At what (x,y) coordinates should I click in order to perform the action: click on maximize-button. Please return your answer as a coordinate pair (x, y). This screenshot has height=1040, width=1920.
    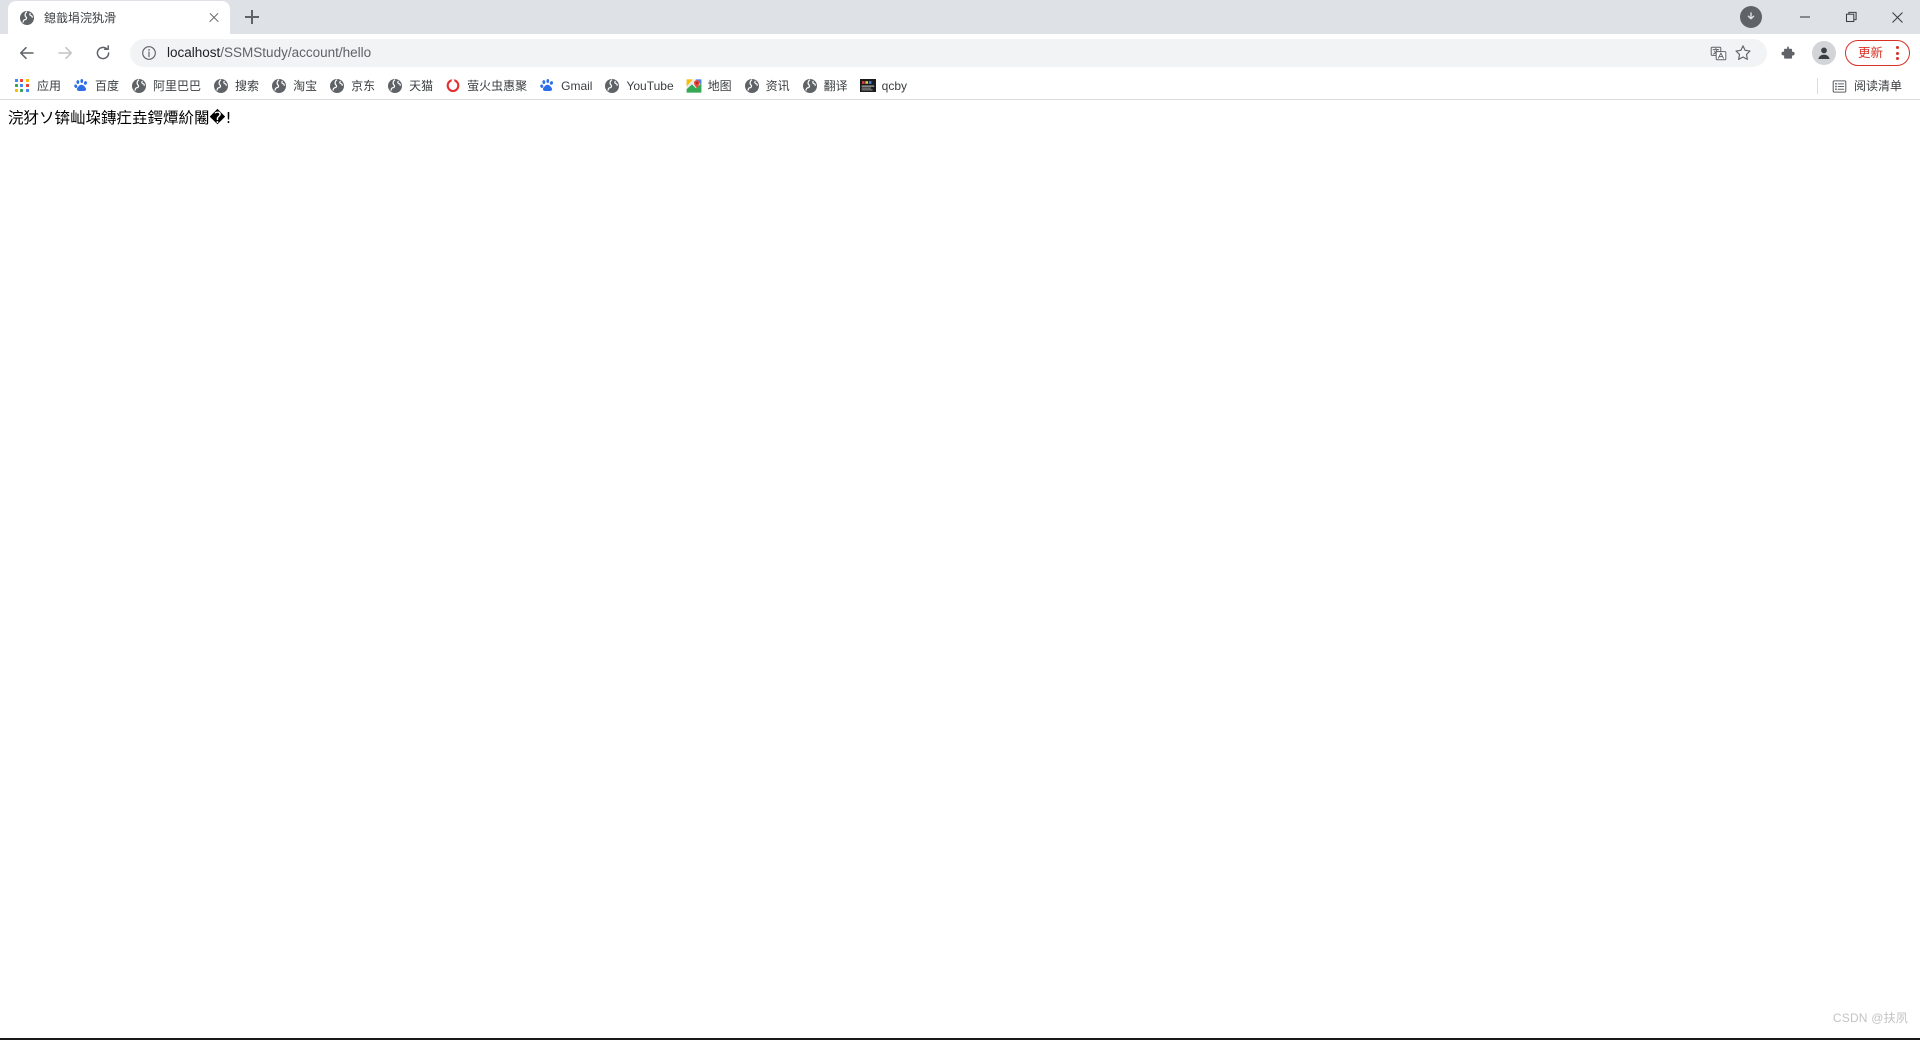
    Looking at the image, I should click on (1851, 17).